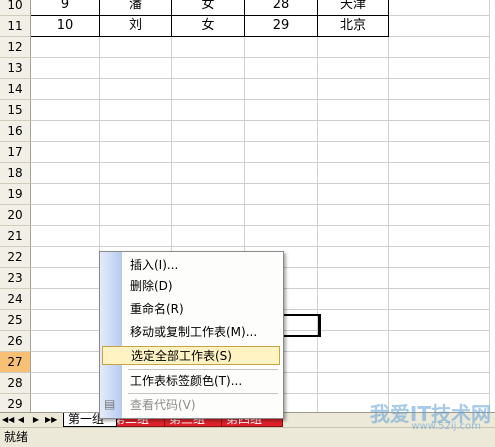  Describe the element at coordinates (15, 383) in the screenshot. I see `row-header: 28` at that location.